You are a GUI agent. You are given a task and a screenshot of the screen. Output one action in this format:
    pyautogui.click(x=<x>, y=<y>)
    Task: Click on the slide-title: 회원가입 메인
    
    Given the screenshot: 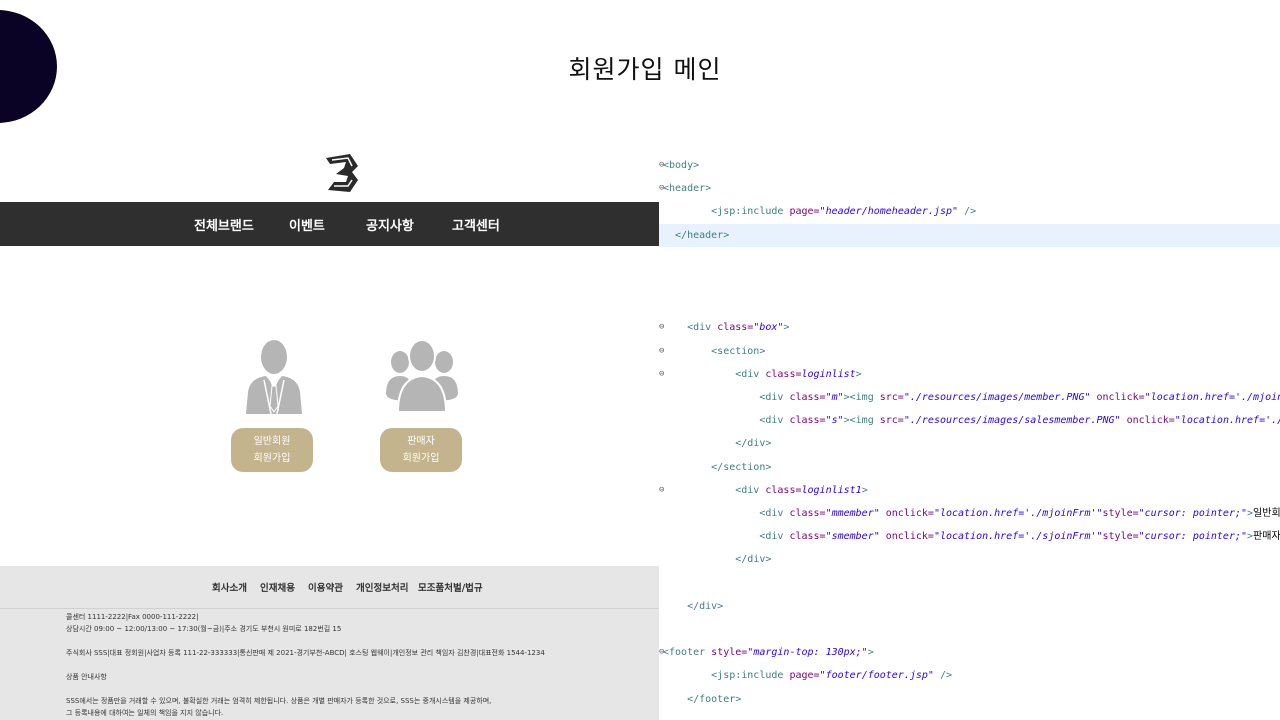 What is the action you would take?
    pyautogui.click(x=645, y=69)
    